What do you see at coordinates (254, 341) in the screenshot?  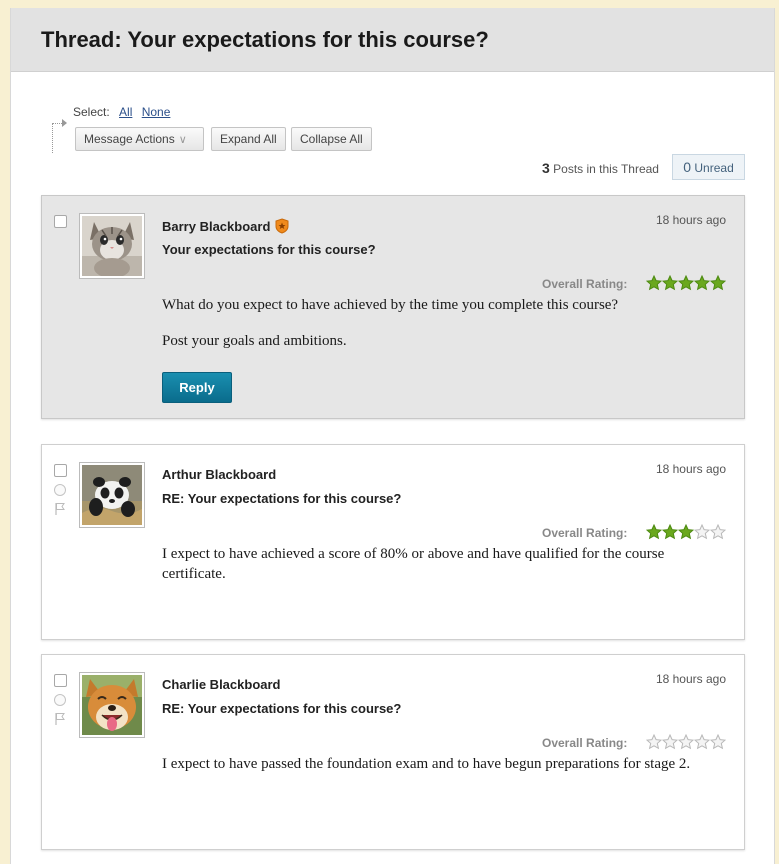 I see `post-body-paragraph: Post your goals and ambitions.` at bounding box center [254, 341].